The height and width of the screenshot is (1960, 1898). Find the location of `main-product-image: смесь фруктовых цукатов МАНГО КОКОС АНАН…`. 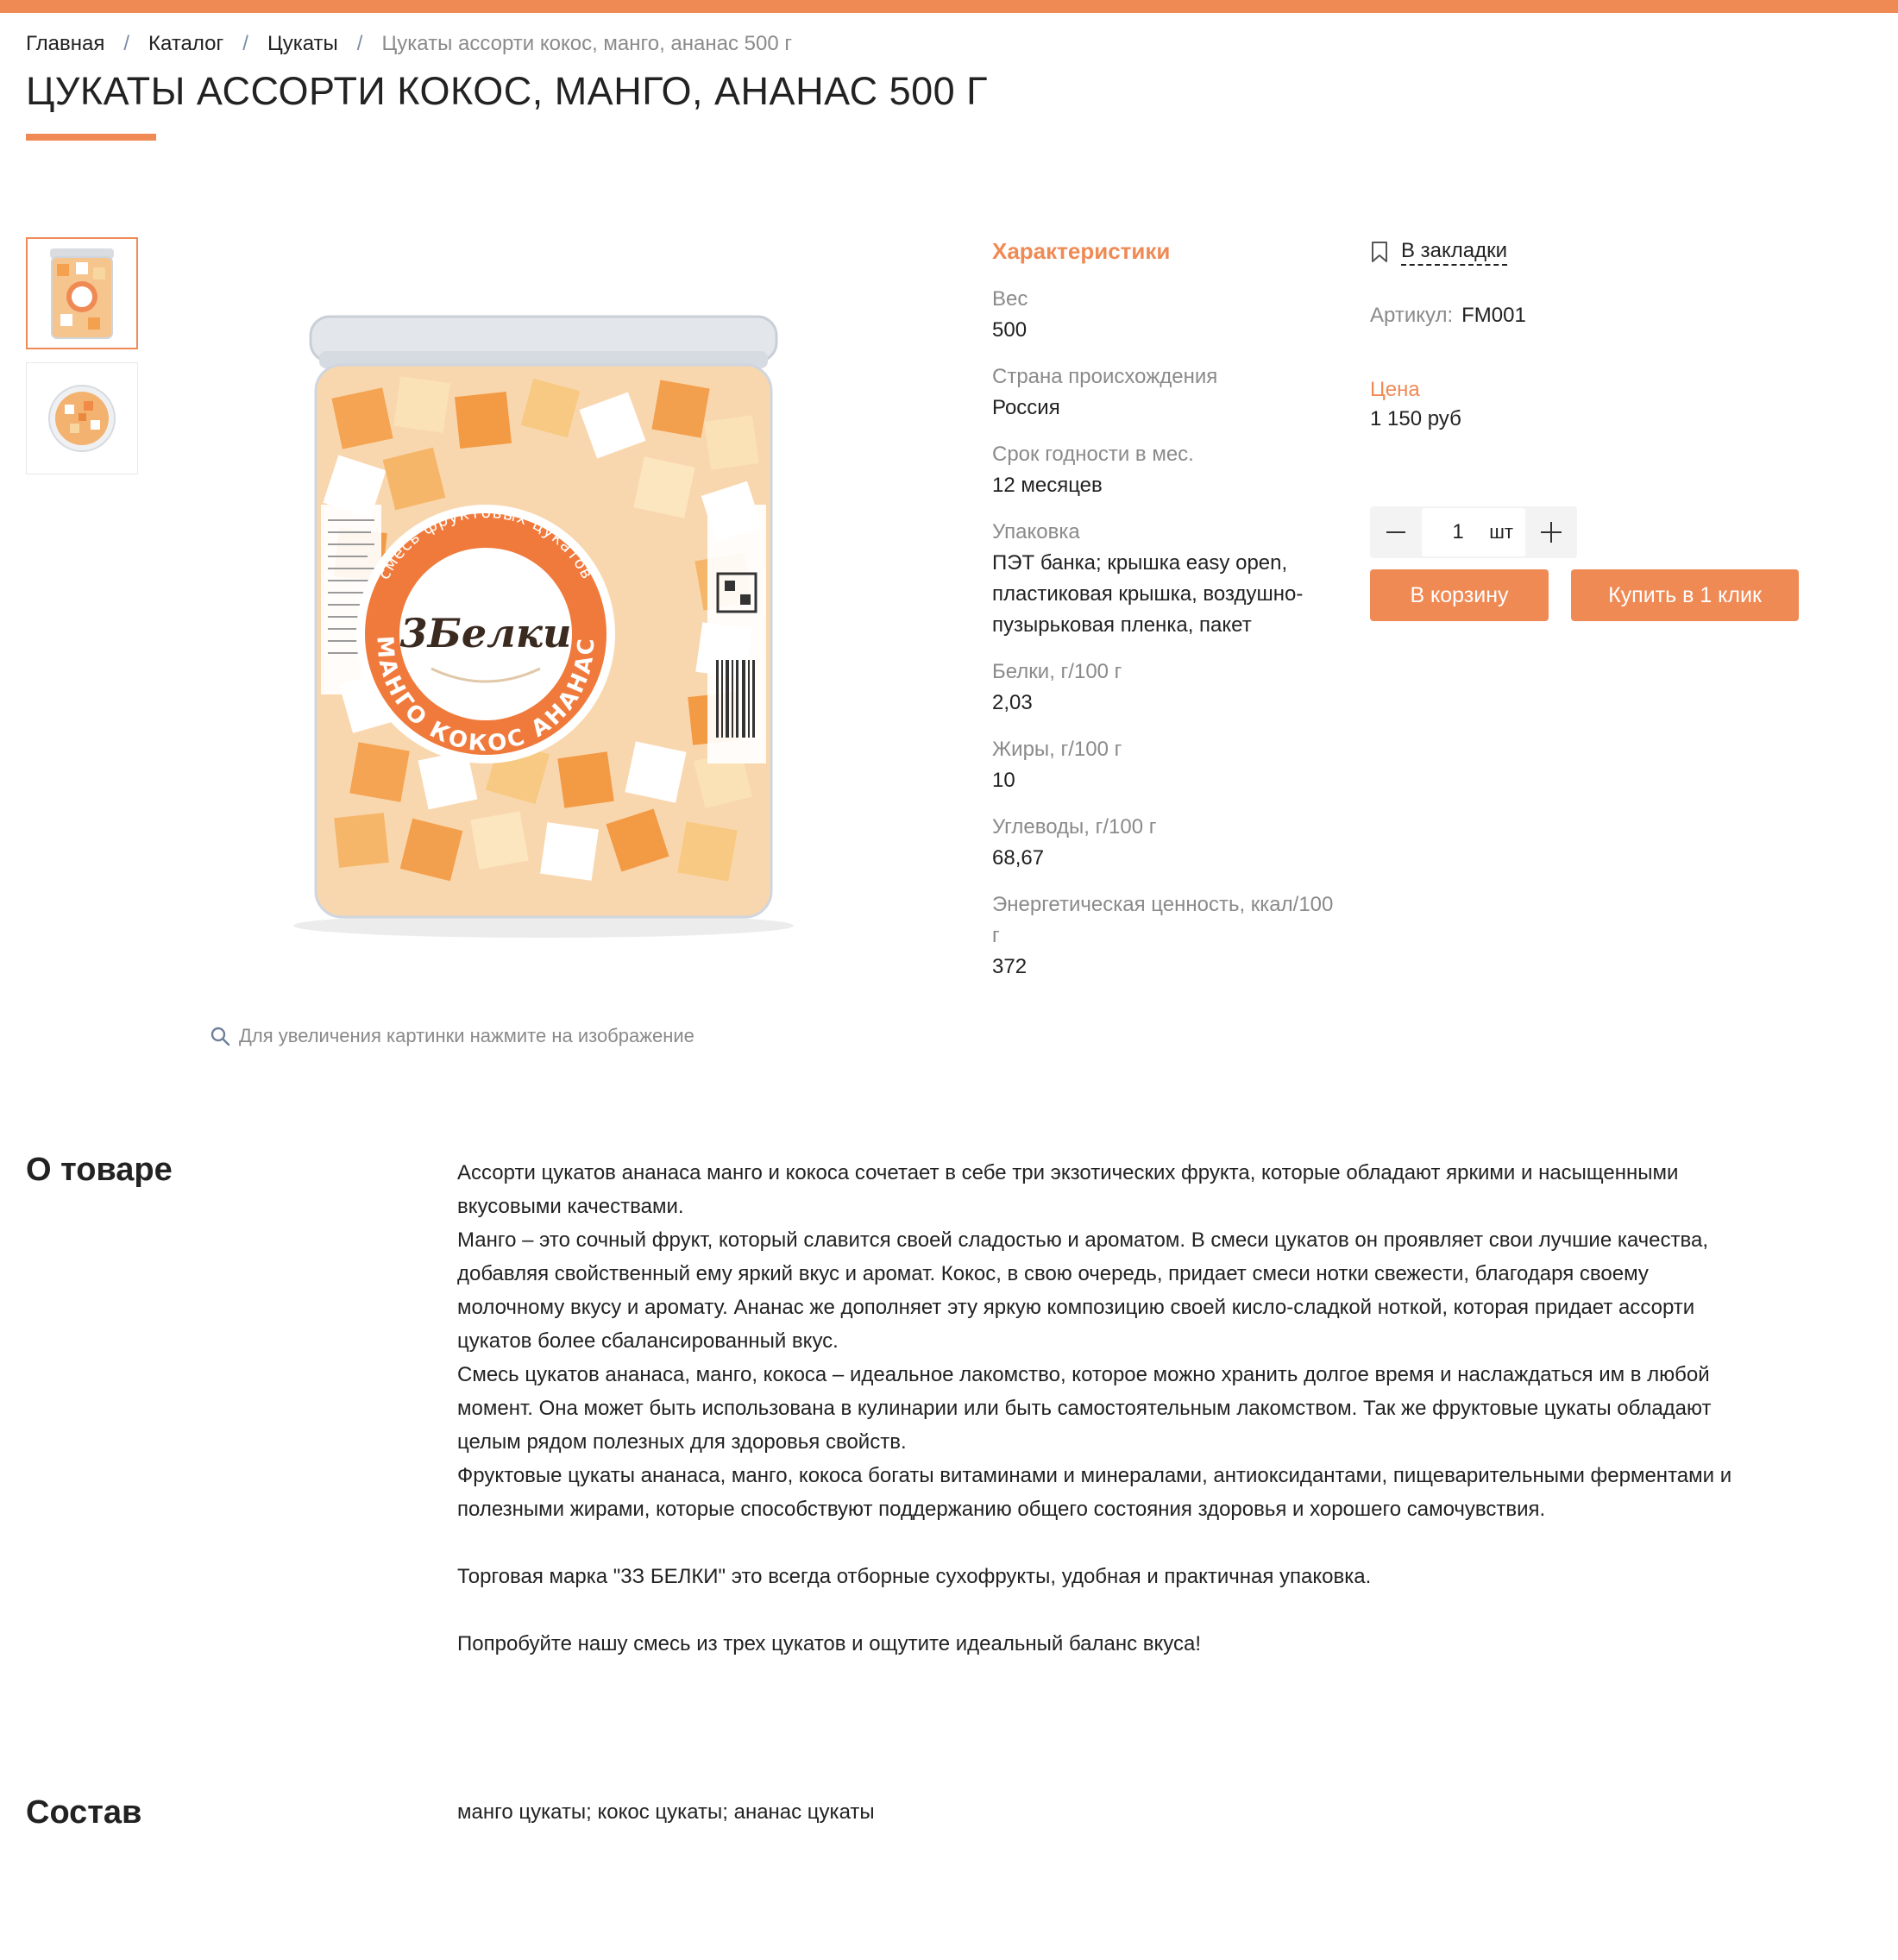

main-product-image: смесь фруктовых цукатов МАНГО КОКОС АНАН… is located at coordinates (543, 621).